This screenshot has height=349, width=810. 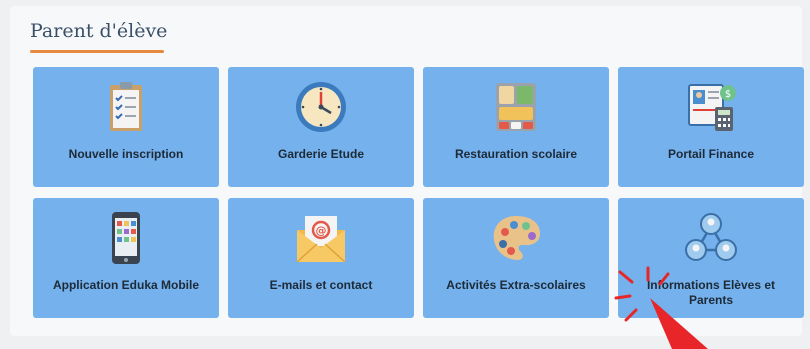 I want to click on paint-palette-icon, so click(x=516, y=238).